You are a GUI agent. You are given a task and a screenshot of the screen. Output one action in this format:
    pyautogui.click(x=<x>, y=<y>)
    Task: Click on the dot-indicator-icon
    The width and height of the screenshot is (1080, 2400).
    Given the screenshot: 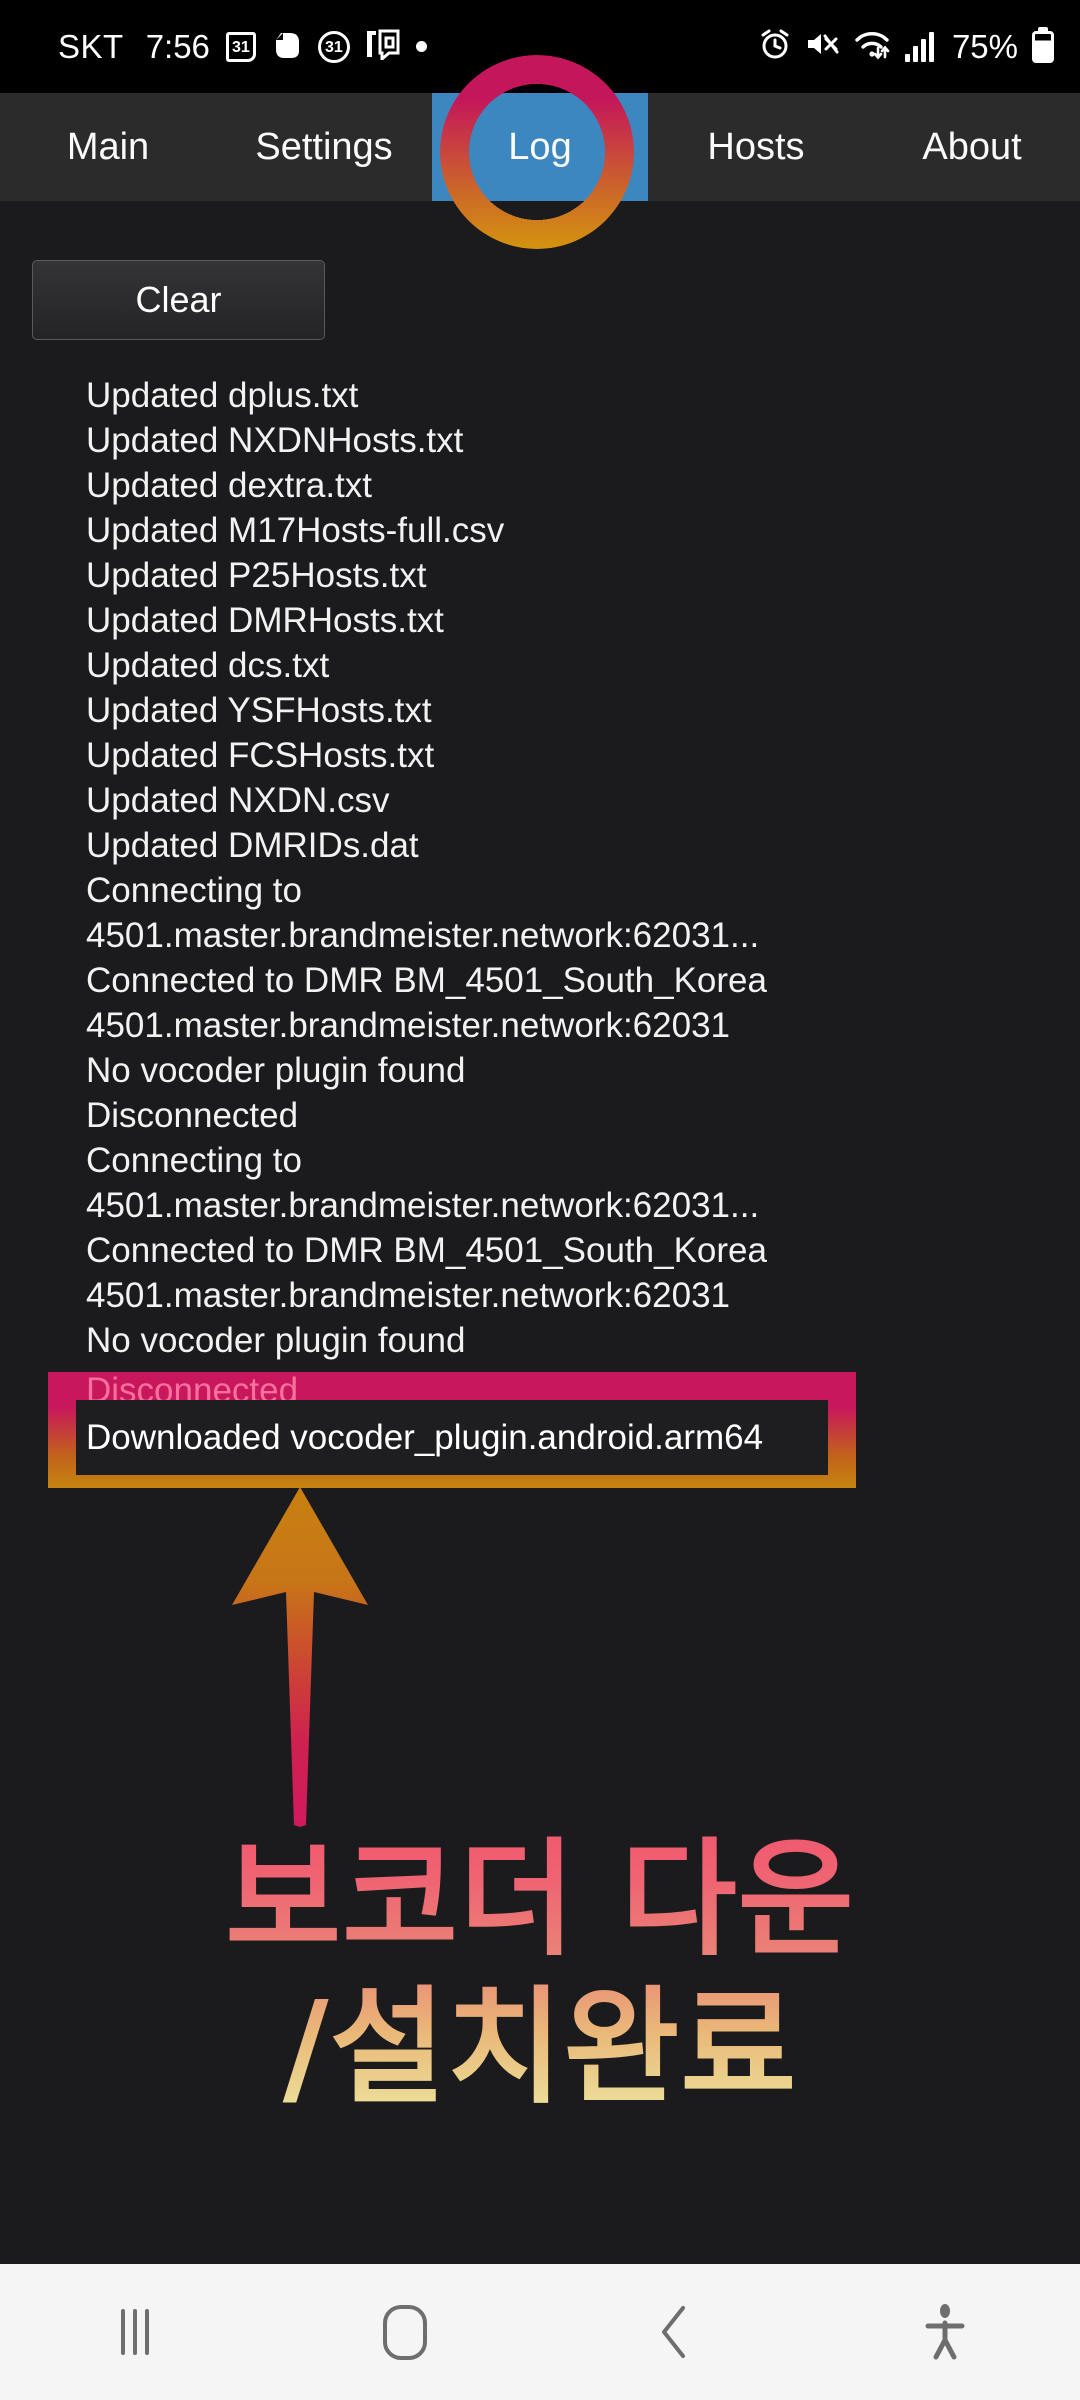 What is the action you would take?
    pyautogui.click(x=421, y=46)
    